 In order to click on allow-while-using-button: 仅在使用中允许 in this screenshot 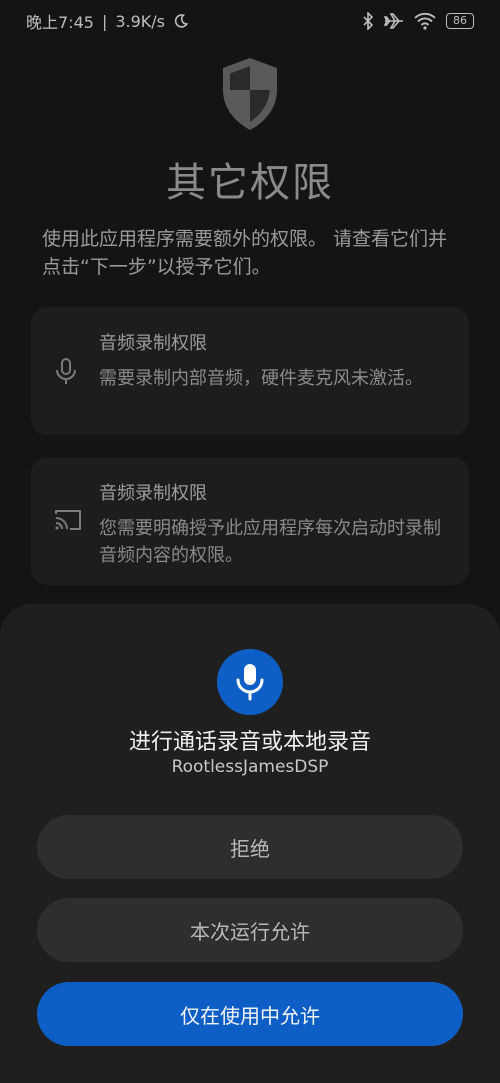, I will do `click(250, 1014)`.